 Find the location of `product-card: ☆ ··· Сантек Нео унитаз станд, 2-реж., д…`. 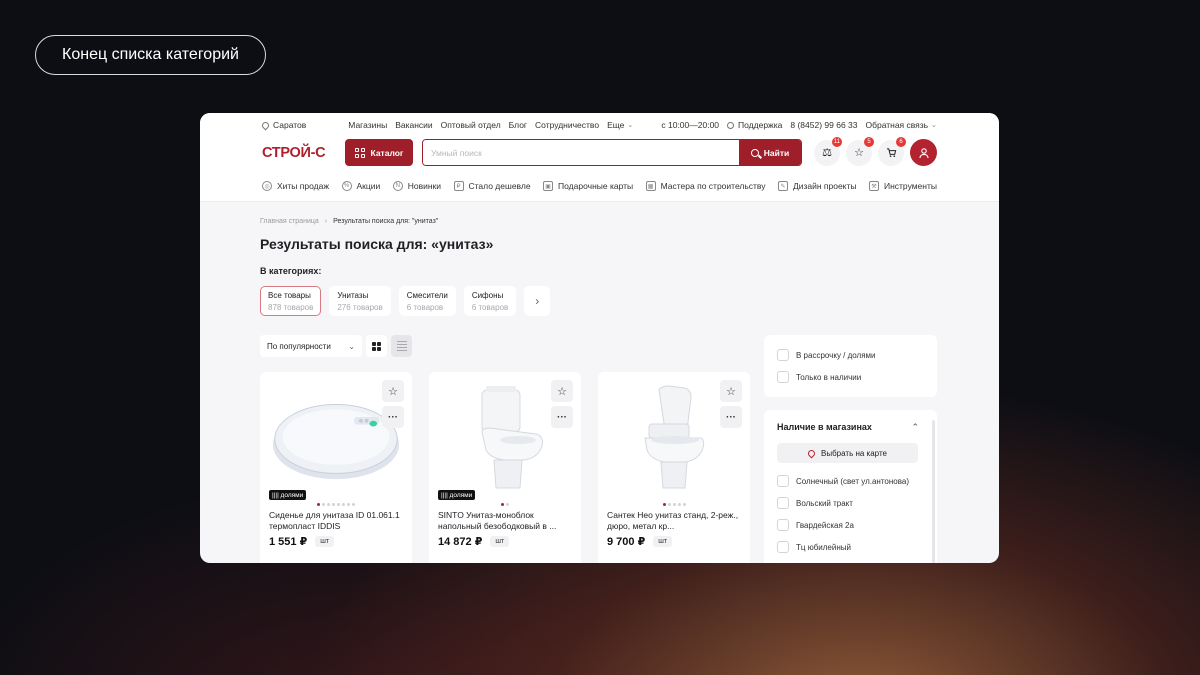

product-card: ☆ ··· Сантек Нео унитаз станд, 2-реж., д… is located at coordinates (674, 467).